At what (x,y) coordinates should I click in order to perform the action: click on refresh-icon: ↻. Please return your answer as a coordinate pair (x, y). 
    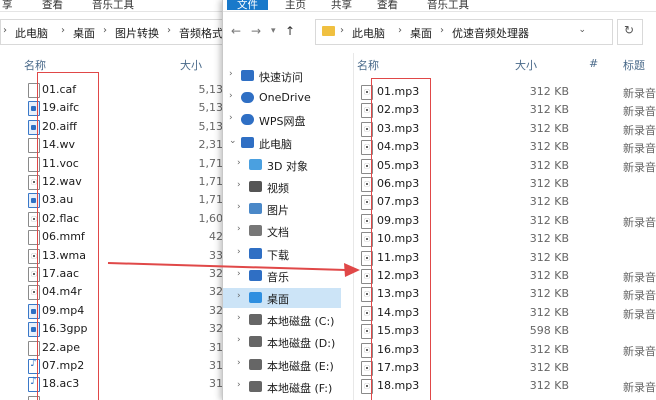
    Looking at the image, I should click on (629, 30).